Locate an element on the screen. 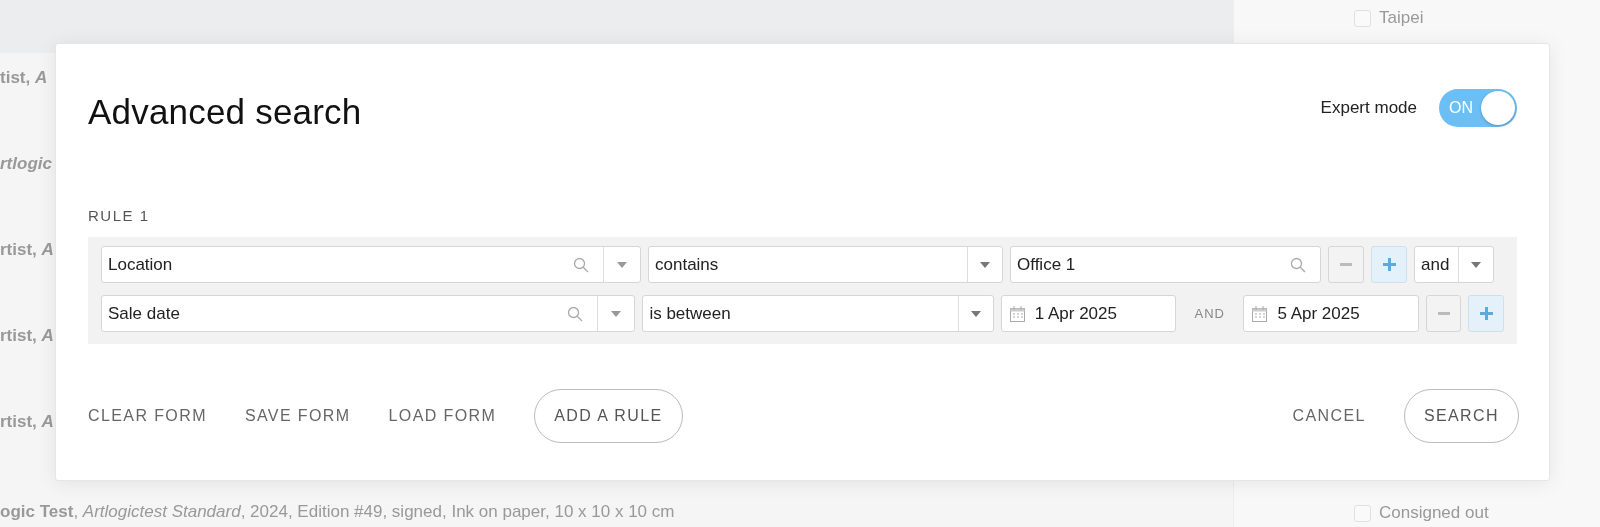 The width and height of the screenshot is (1600, 527). field-select: Location is located at coordinates (371, 264).